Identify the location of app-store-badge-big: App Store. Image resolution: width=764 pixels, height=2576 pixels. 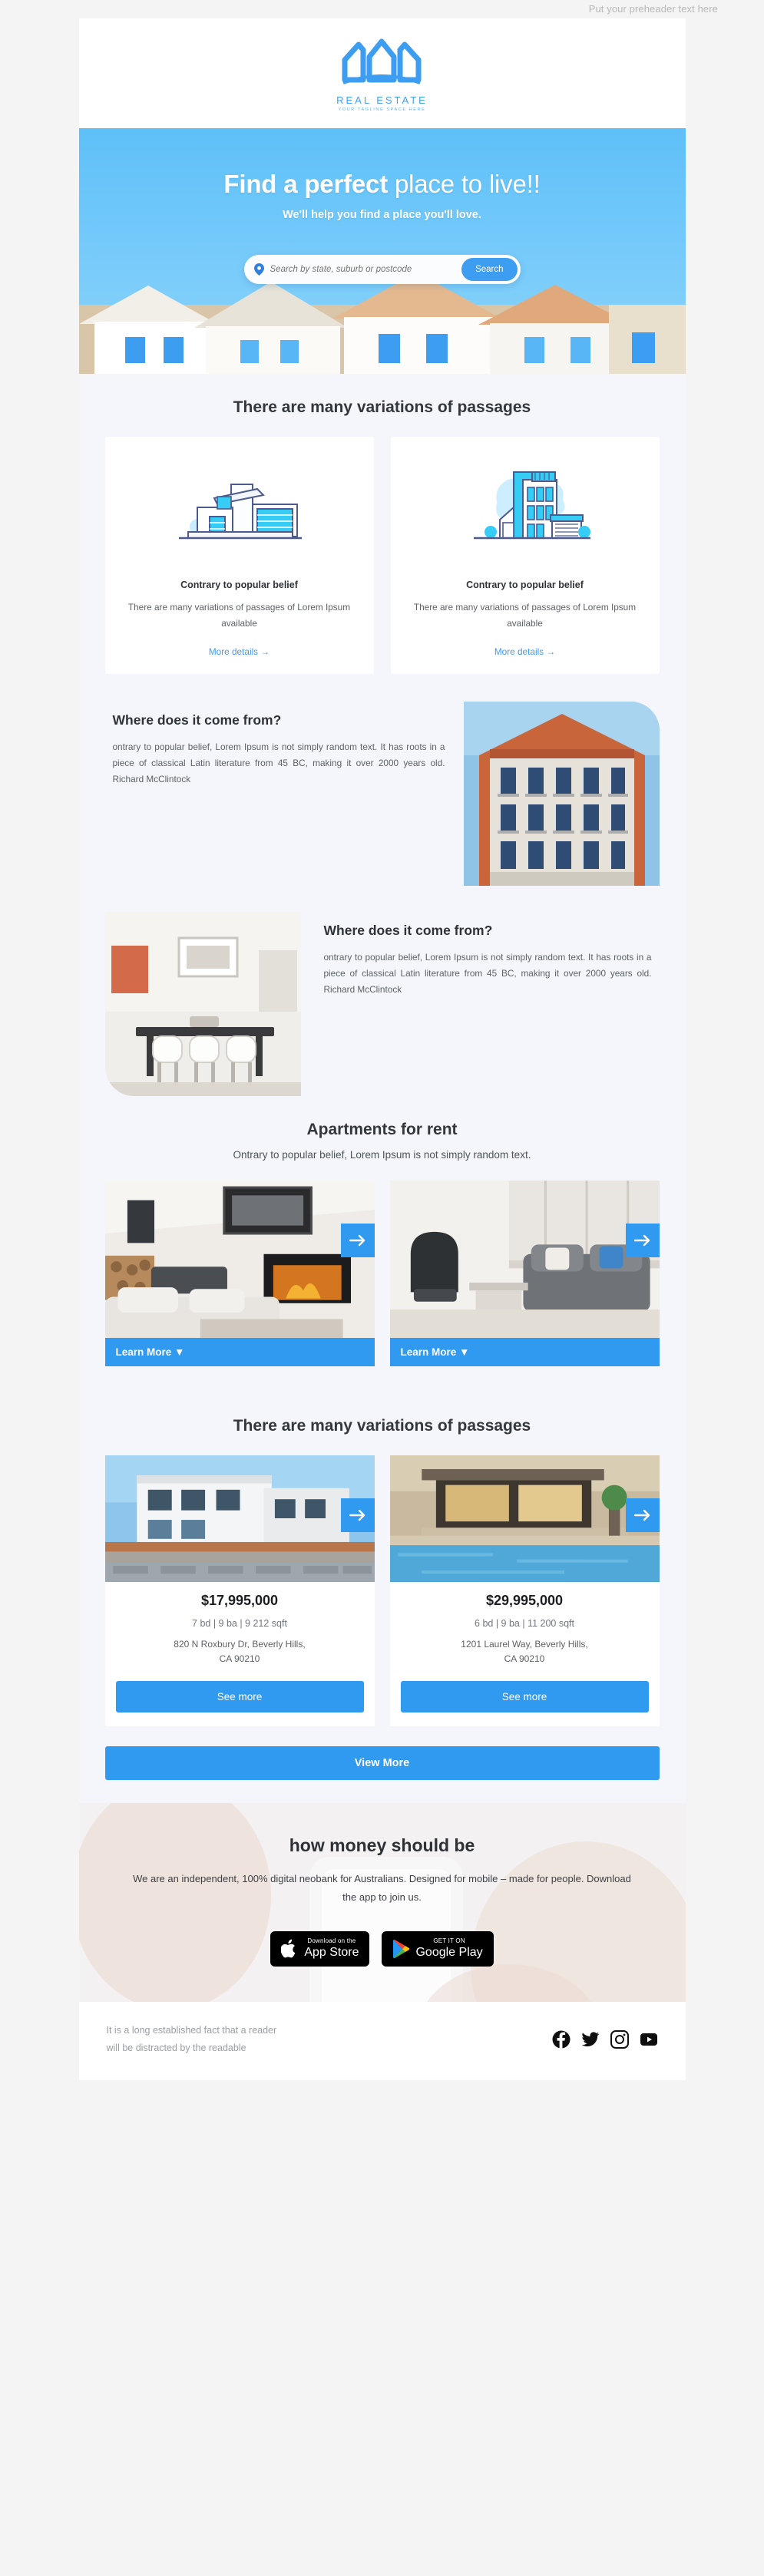
(331, 1952).